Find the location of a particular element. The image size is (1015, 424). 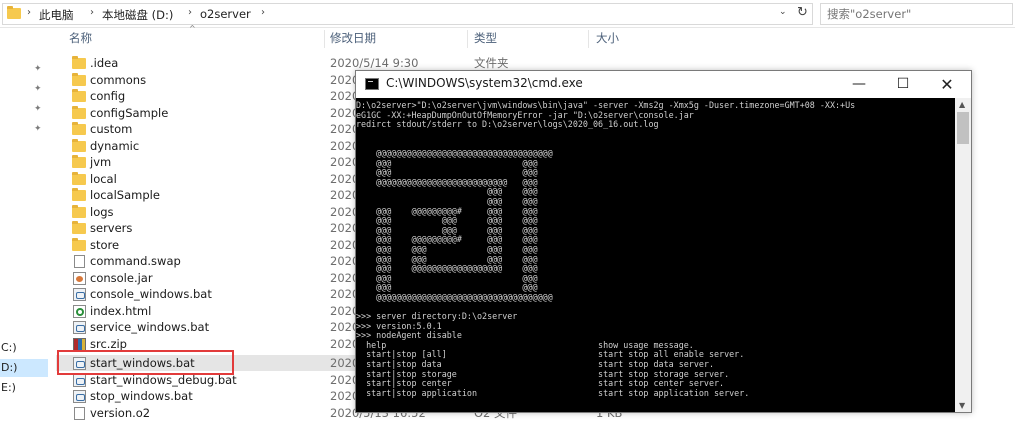

navigation-pane: ✦ ✦ ✦ ✦ C:) D:) E:) is located at coordinates (25, 226).